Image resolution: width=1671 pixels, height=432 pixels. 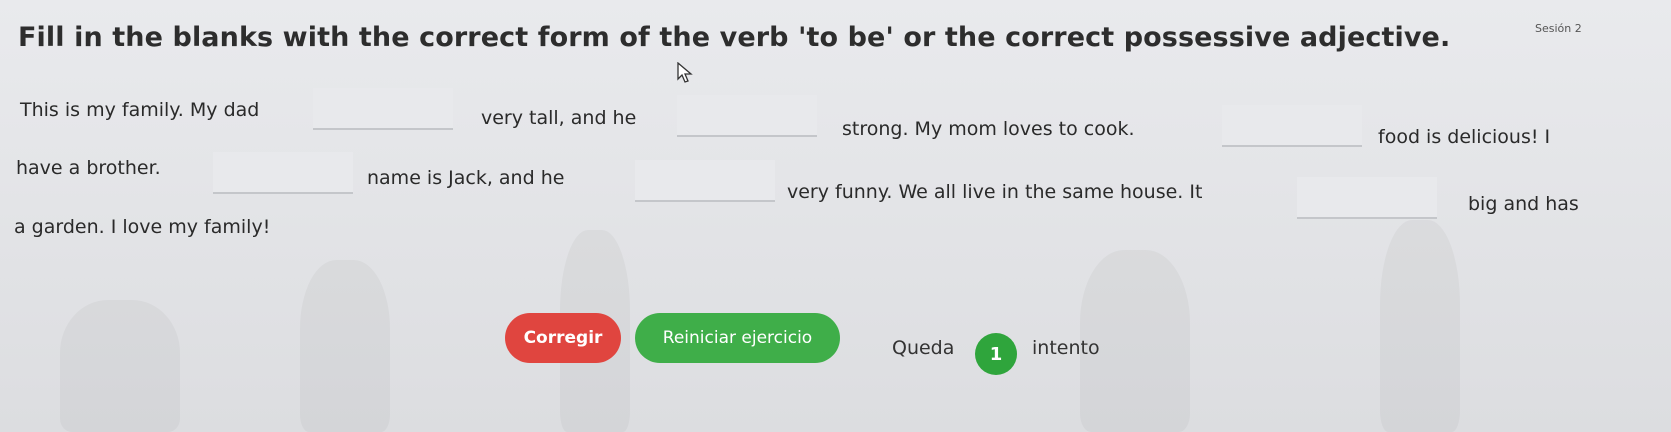 I want to click on blank-1-input, so click(x=383, y=108).